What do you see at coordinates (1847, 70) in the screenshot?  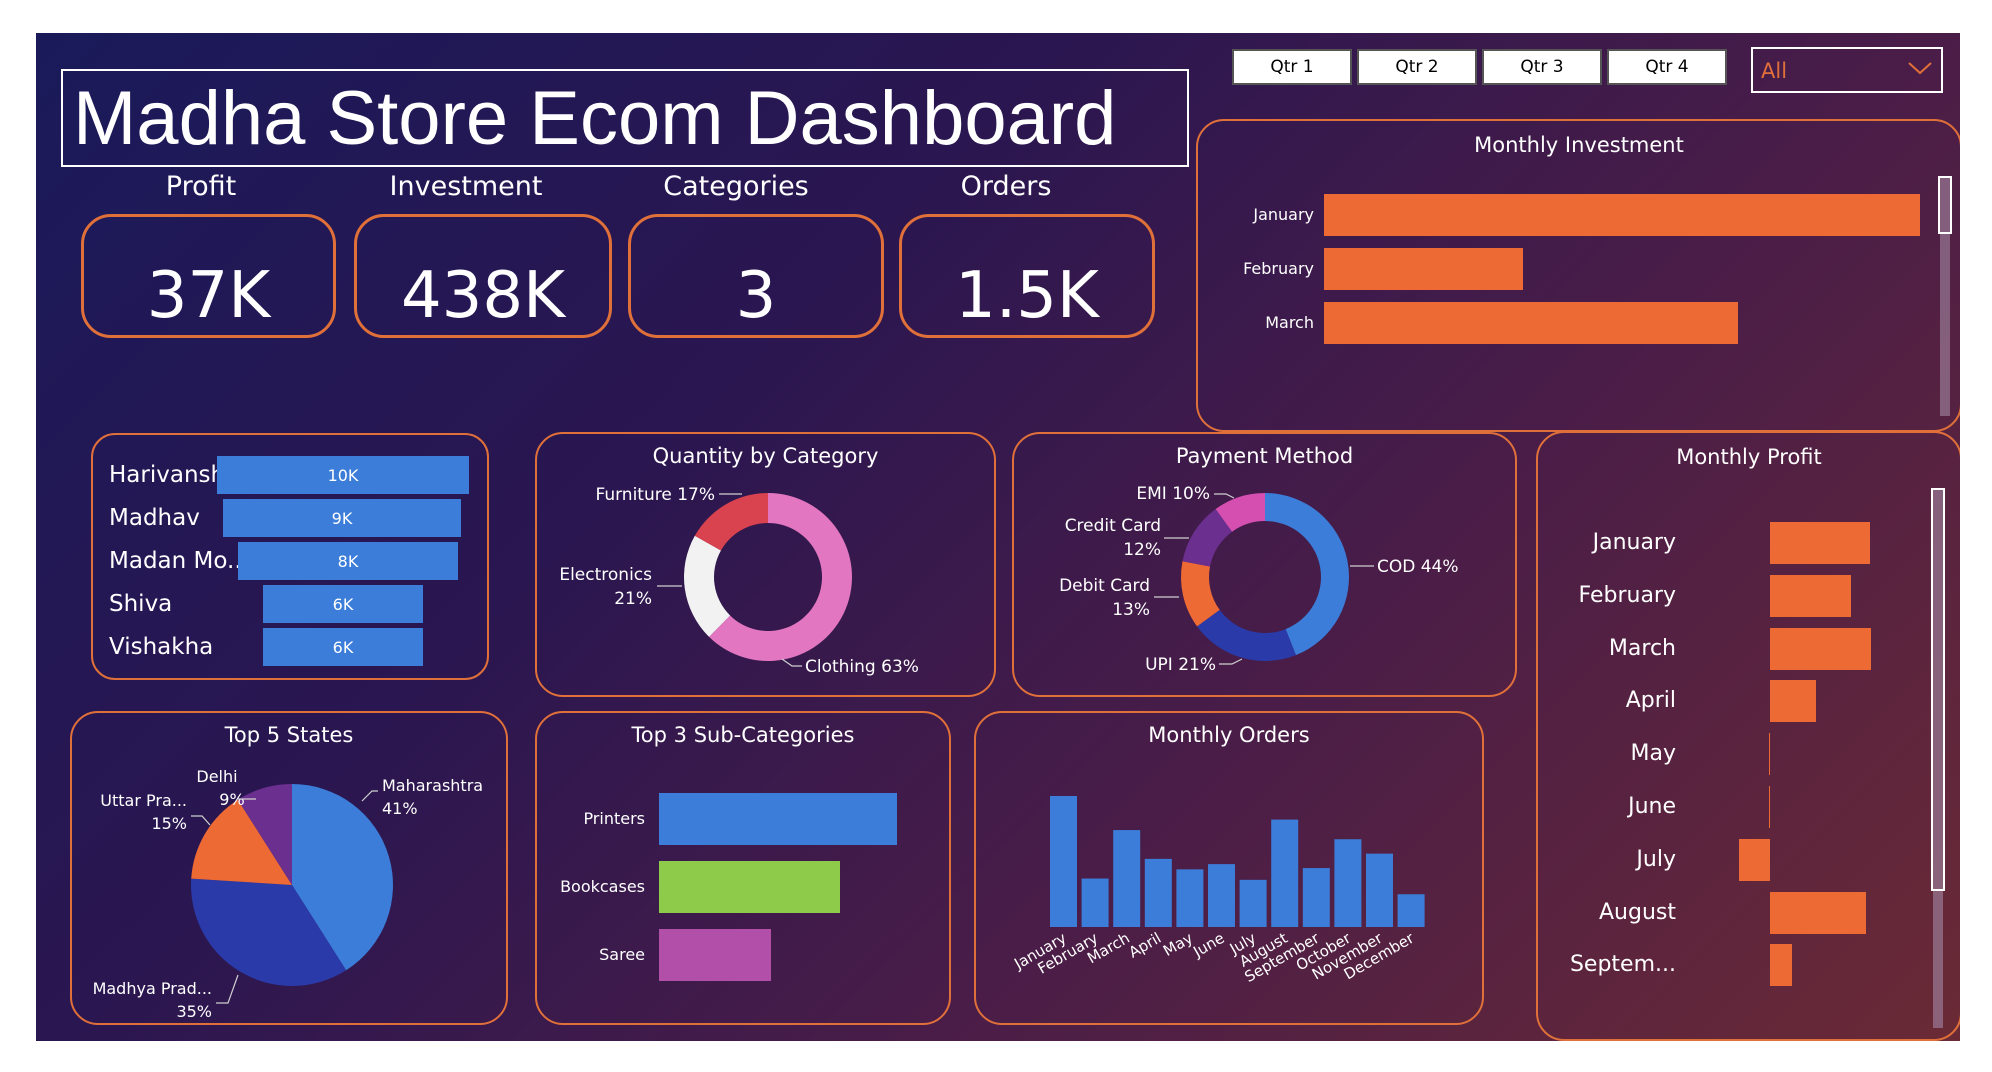 I see `filter-dropdown: All` at bounding box center [1847, 70].